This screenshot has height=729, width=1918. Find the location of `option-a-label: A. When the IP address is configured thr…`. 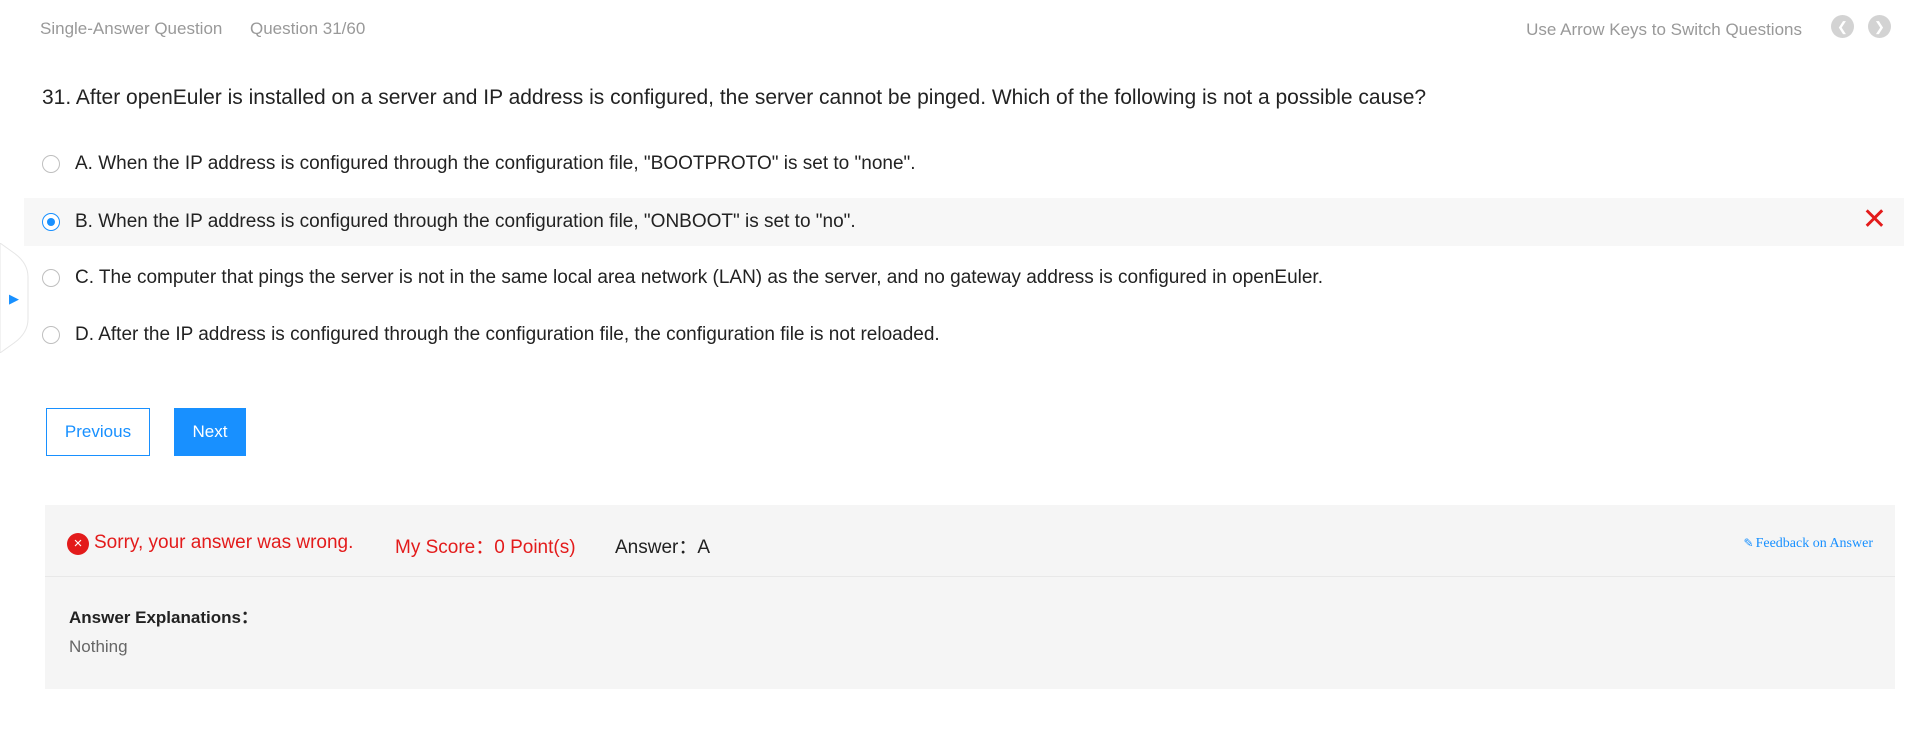

option-a-label: A. When the IP address is configured thr… is located at coordinates (495, 163).